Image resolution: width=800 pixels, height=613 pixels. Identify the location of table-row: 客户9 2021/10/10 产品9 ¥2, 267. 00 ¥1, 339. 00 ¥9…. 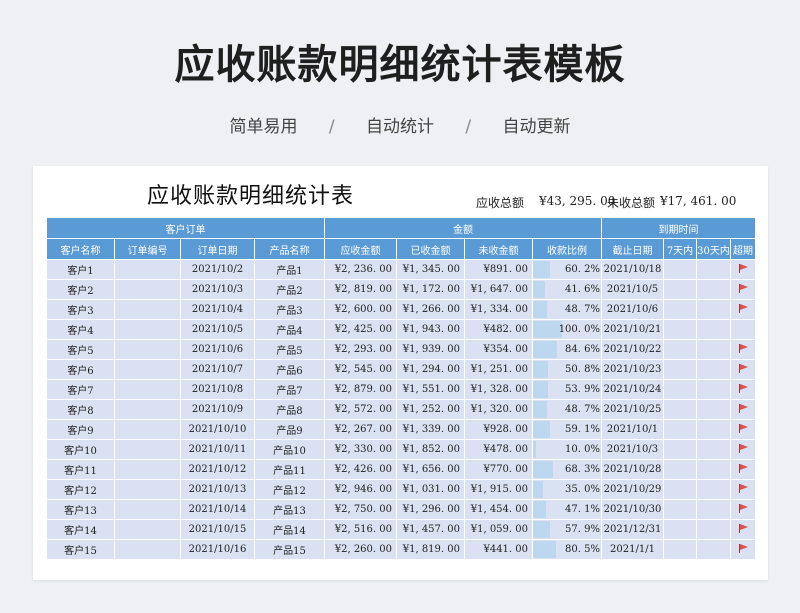
(401, 429).